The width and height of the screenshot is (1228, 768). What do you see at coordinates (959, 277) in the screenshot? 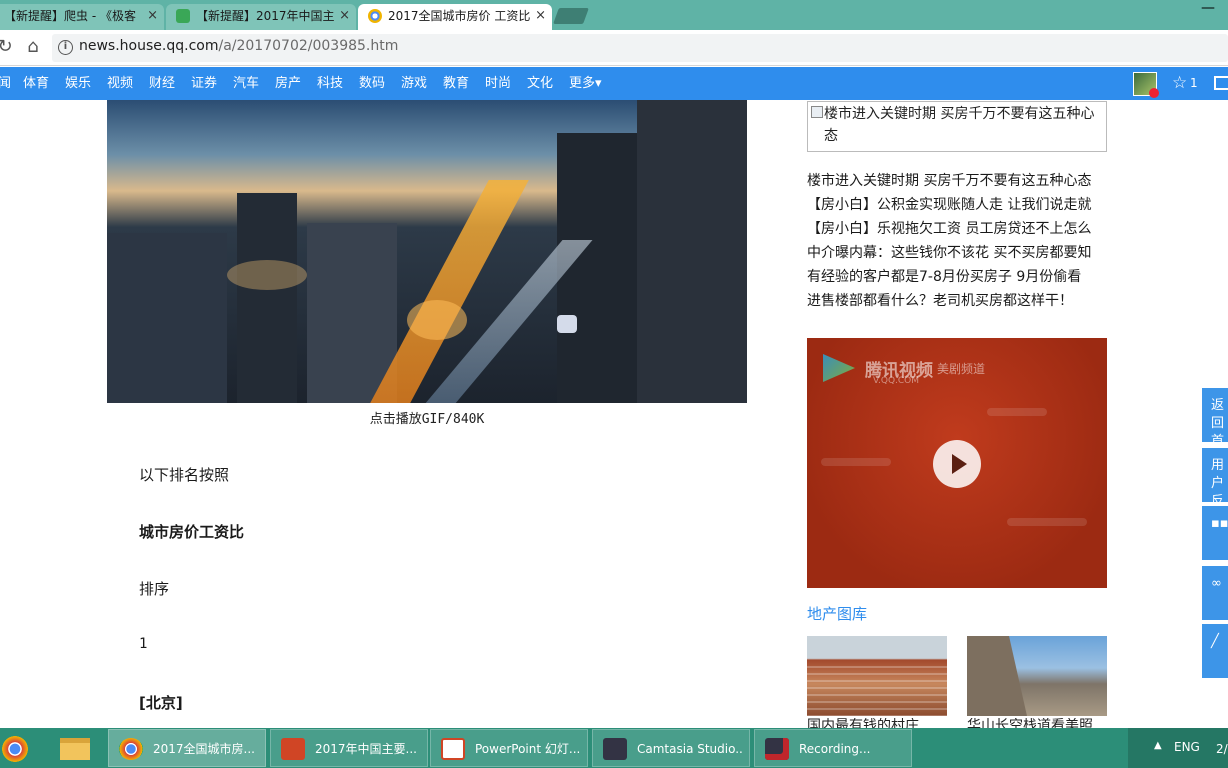
I see `headline-link: 有经验的客户都是7-8月份买房子 9月份偷看` at bounding box center [959, 277].